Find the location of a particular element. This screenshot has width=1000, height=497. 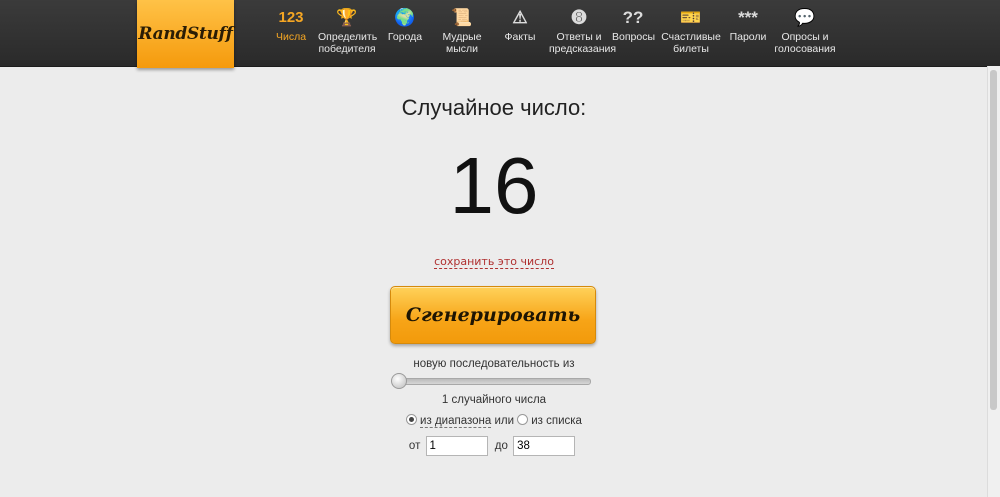

nav-item-facts: ⚠ Факты is located at coordinates (520, 26).